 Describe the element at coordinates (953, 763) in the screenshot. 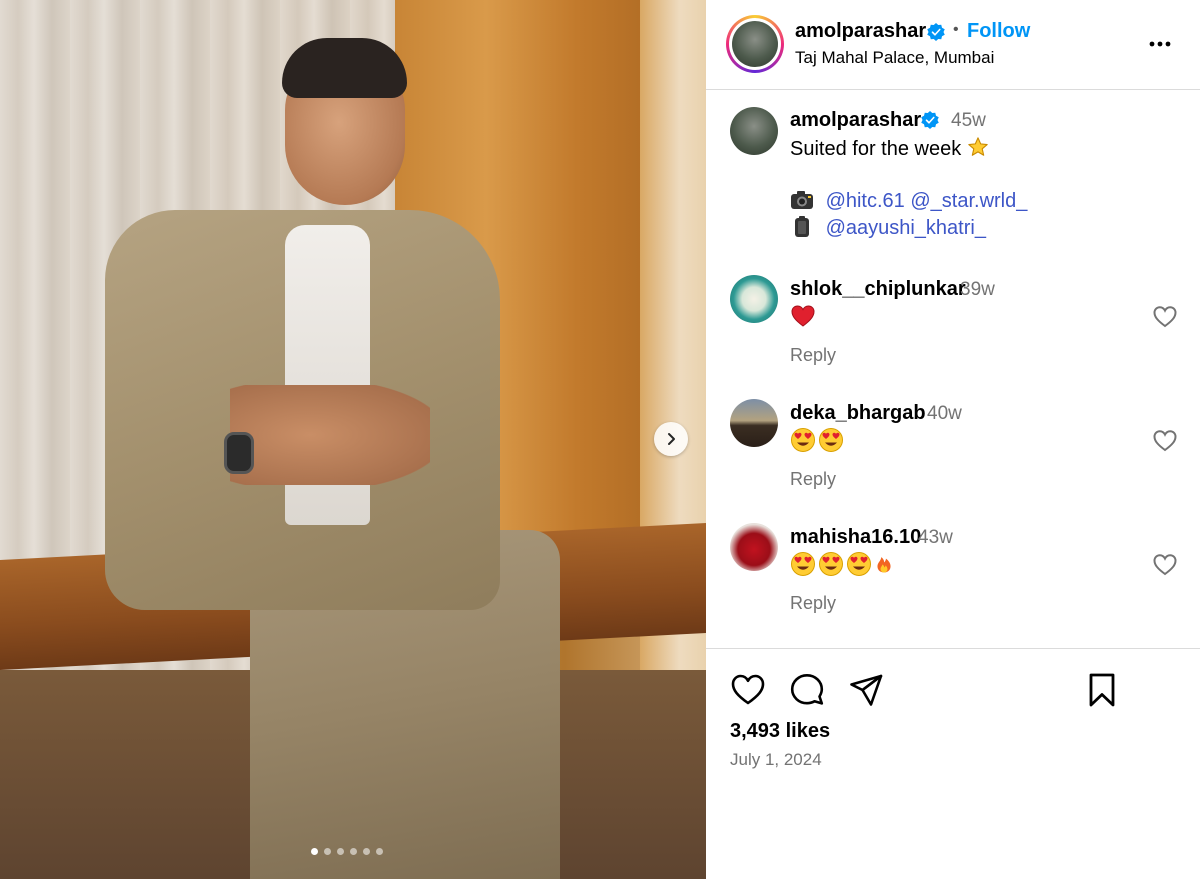

I see `post-actions: 3,493 likes July 1, 2024` at that location.